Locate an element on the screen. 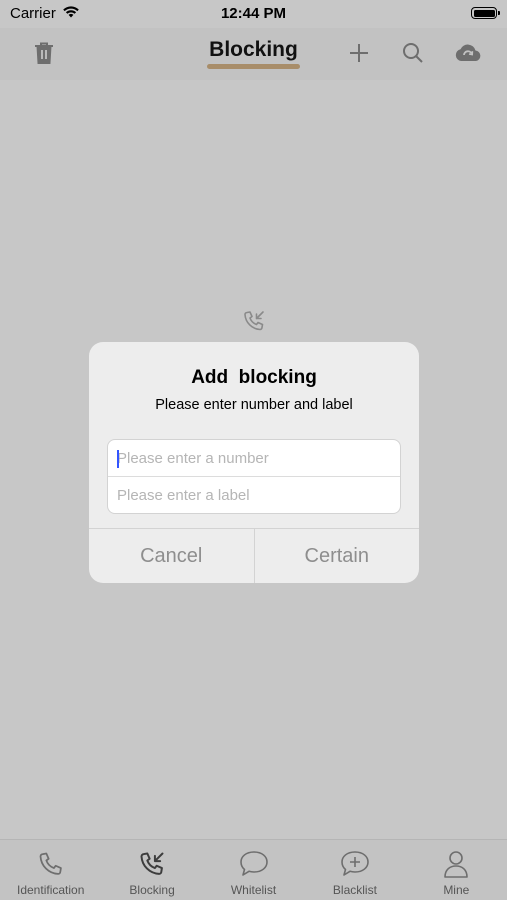 The width and height of the screenshot is (507, 900). nav-title-container: Blocking is located at coordinates (253, 53).